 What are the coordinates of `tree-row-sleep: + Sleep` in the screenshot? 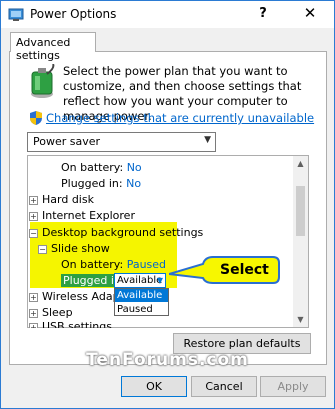 It's located at (51, 312).